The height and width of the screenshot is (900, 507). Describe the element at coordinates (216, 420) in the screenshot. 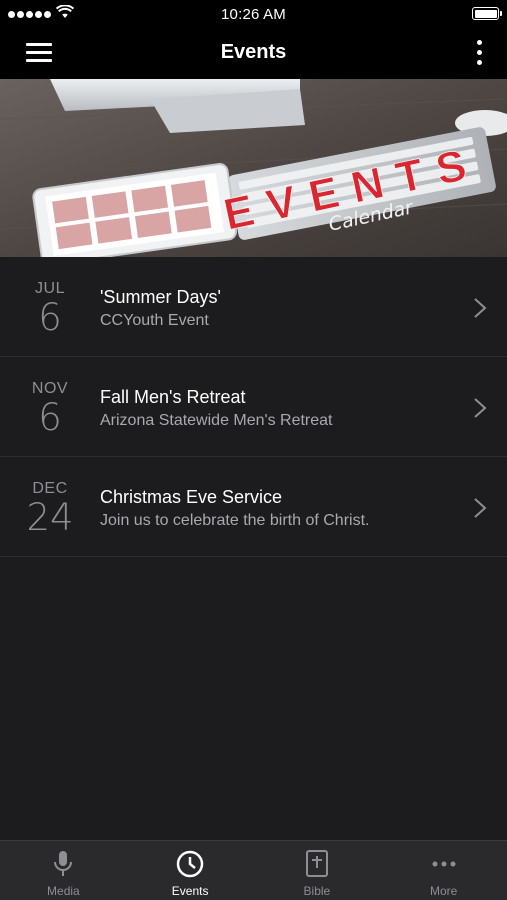

I see `event-subtitle: Arizona Statewide Men's Retreat` at that location.